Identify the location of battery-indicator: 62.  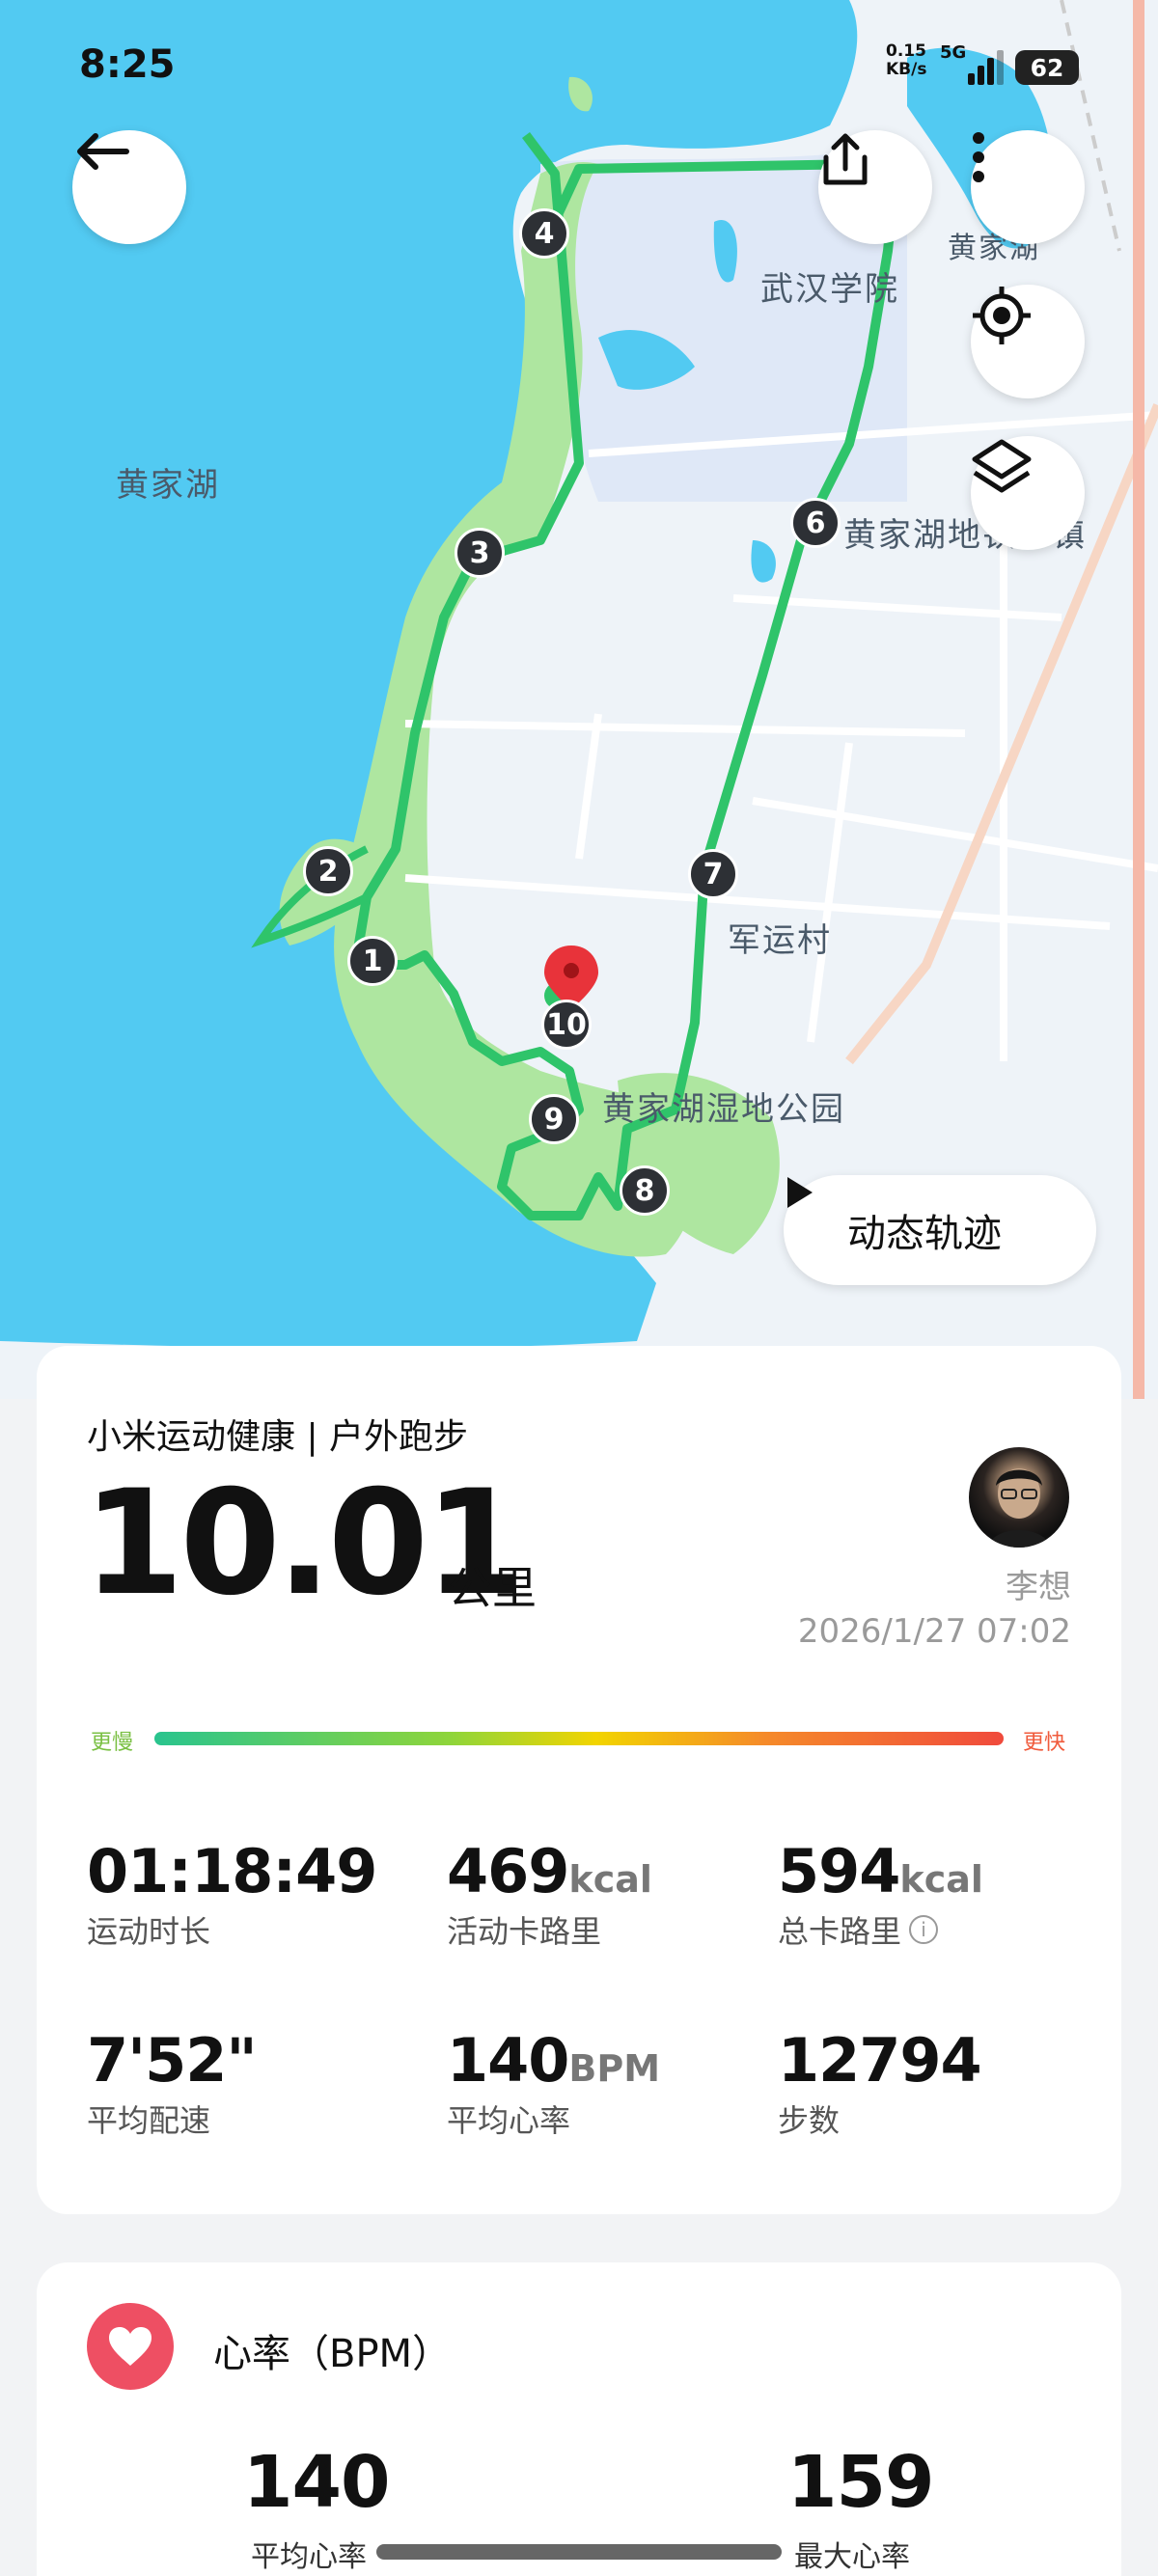
(1047, 67).